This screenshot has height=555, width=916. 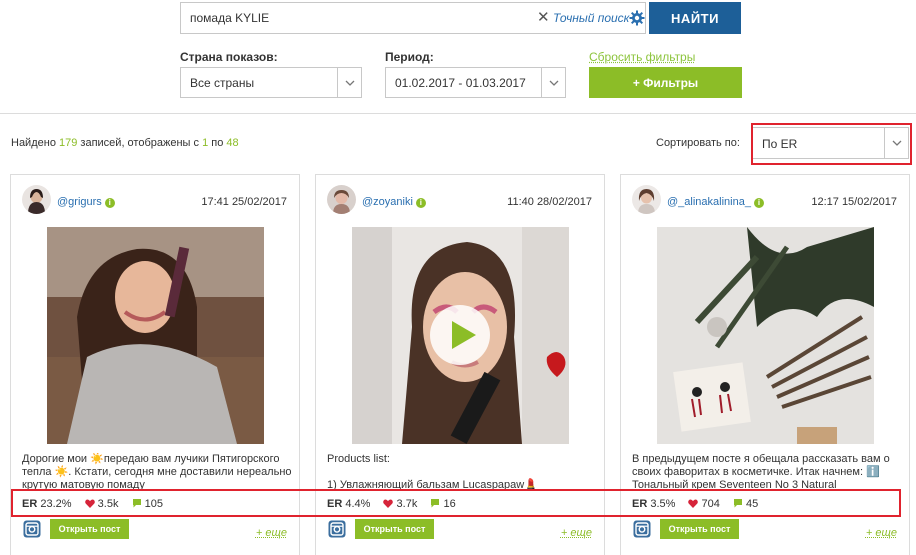 I want to click on country-label: Страна показов:, so click(x=229, y=57).